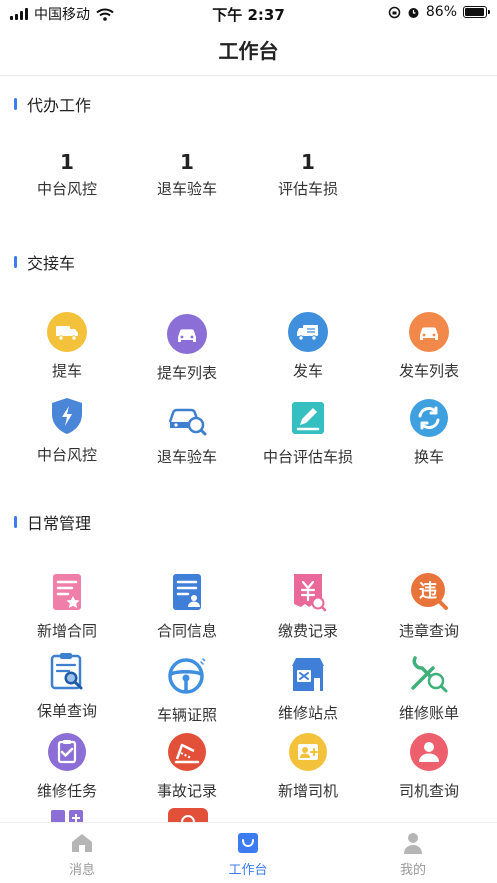 This screenshot has height=883, width=497. What do you see at coordinates (66, 711) in the screenshot?
I see `grid-item-label: 保单查询` at bounding box center [66, 711].